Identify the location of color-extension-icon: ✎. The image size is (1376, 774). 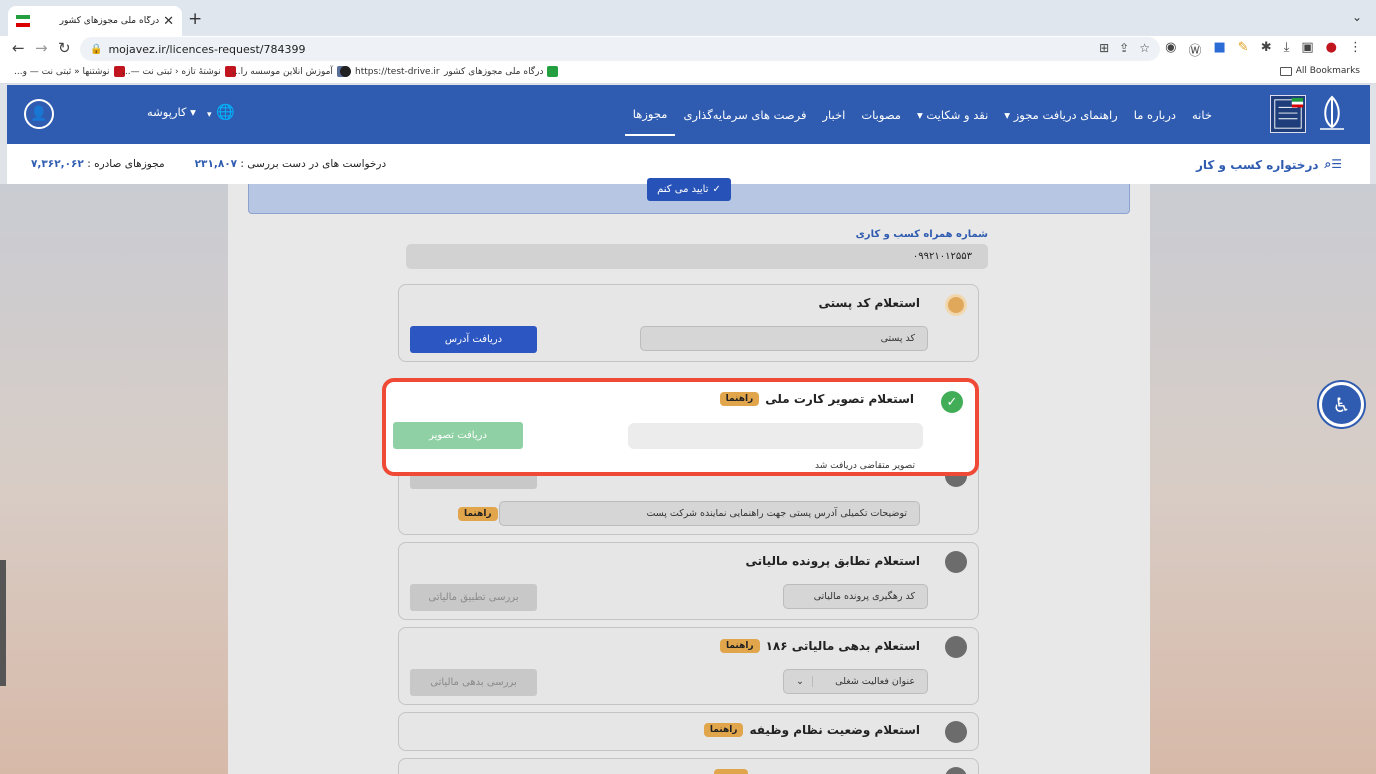
(1243, 49).